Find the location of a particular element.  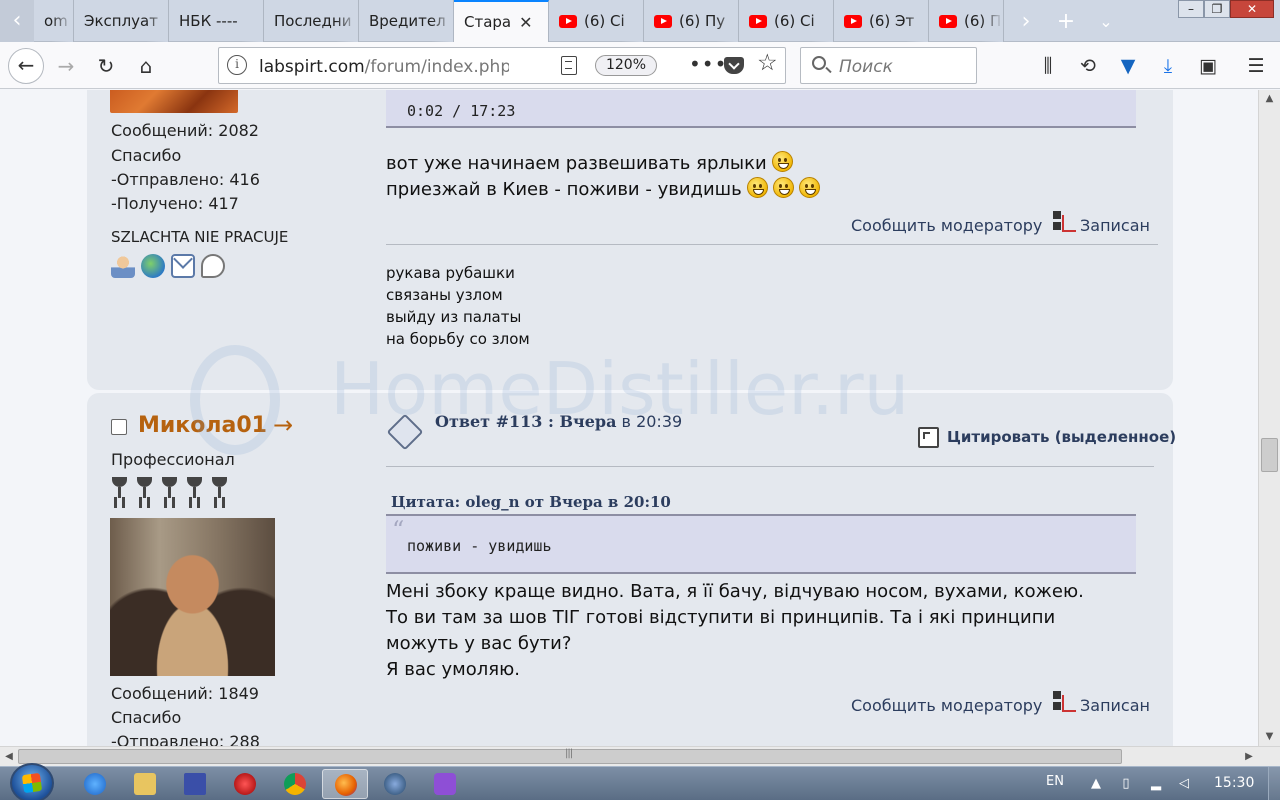

tab-close-icon: ✕ is located at coordinates (525, 22).